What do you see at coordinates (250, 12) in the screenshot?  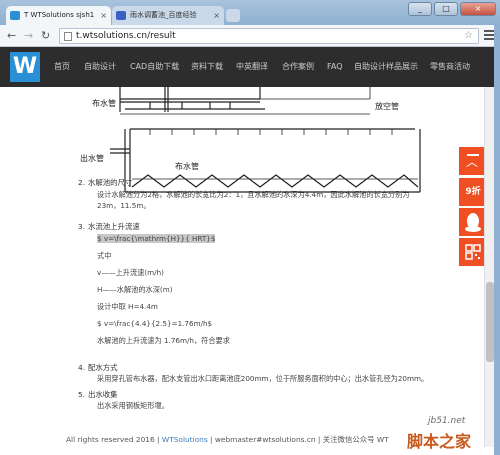 I see `browser-tab-bar: T WTSolutions sjsh1 × 雨水调蓄池_百度经验 × _ □ ×` at bounding box center [250, 12].